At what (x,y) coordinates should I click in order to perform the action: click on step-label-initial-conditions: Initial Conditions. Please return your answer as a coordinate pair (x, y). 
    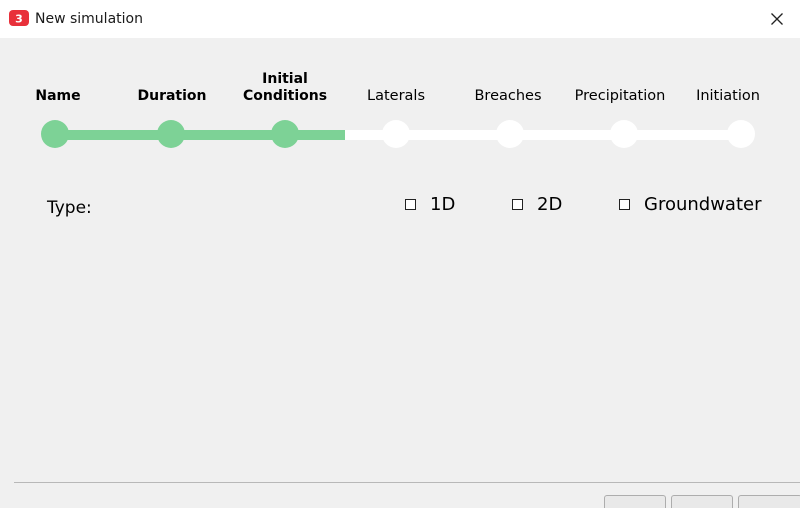
    Looking at the image, I should click on (285, 87).